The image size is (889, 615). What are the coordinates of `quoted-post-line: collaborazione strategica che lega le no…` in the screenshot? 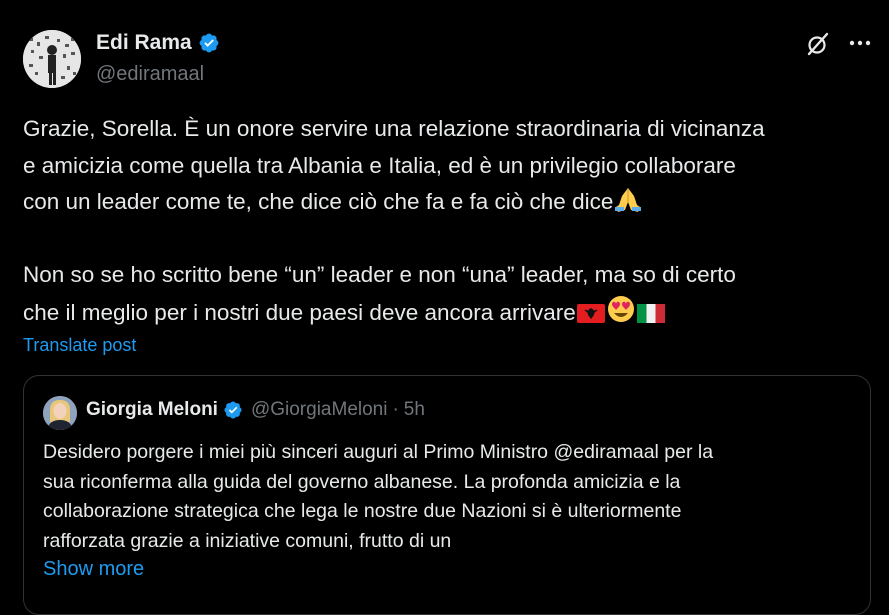 It's located at (362, 511).